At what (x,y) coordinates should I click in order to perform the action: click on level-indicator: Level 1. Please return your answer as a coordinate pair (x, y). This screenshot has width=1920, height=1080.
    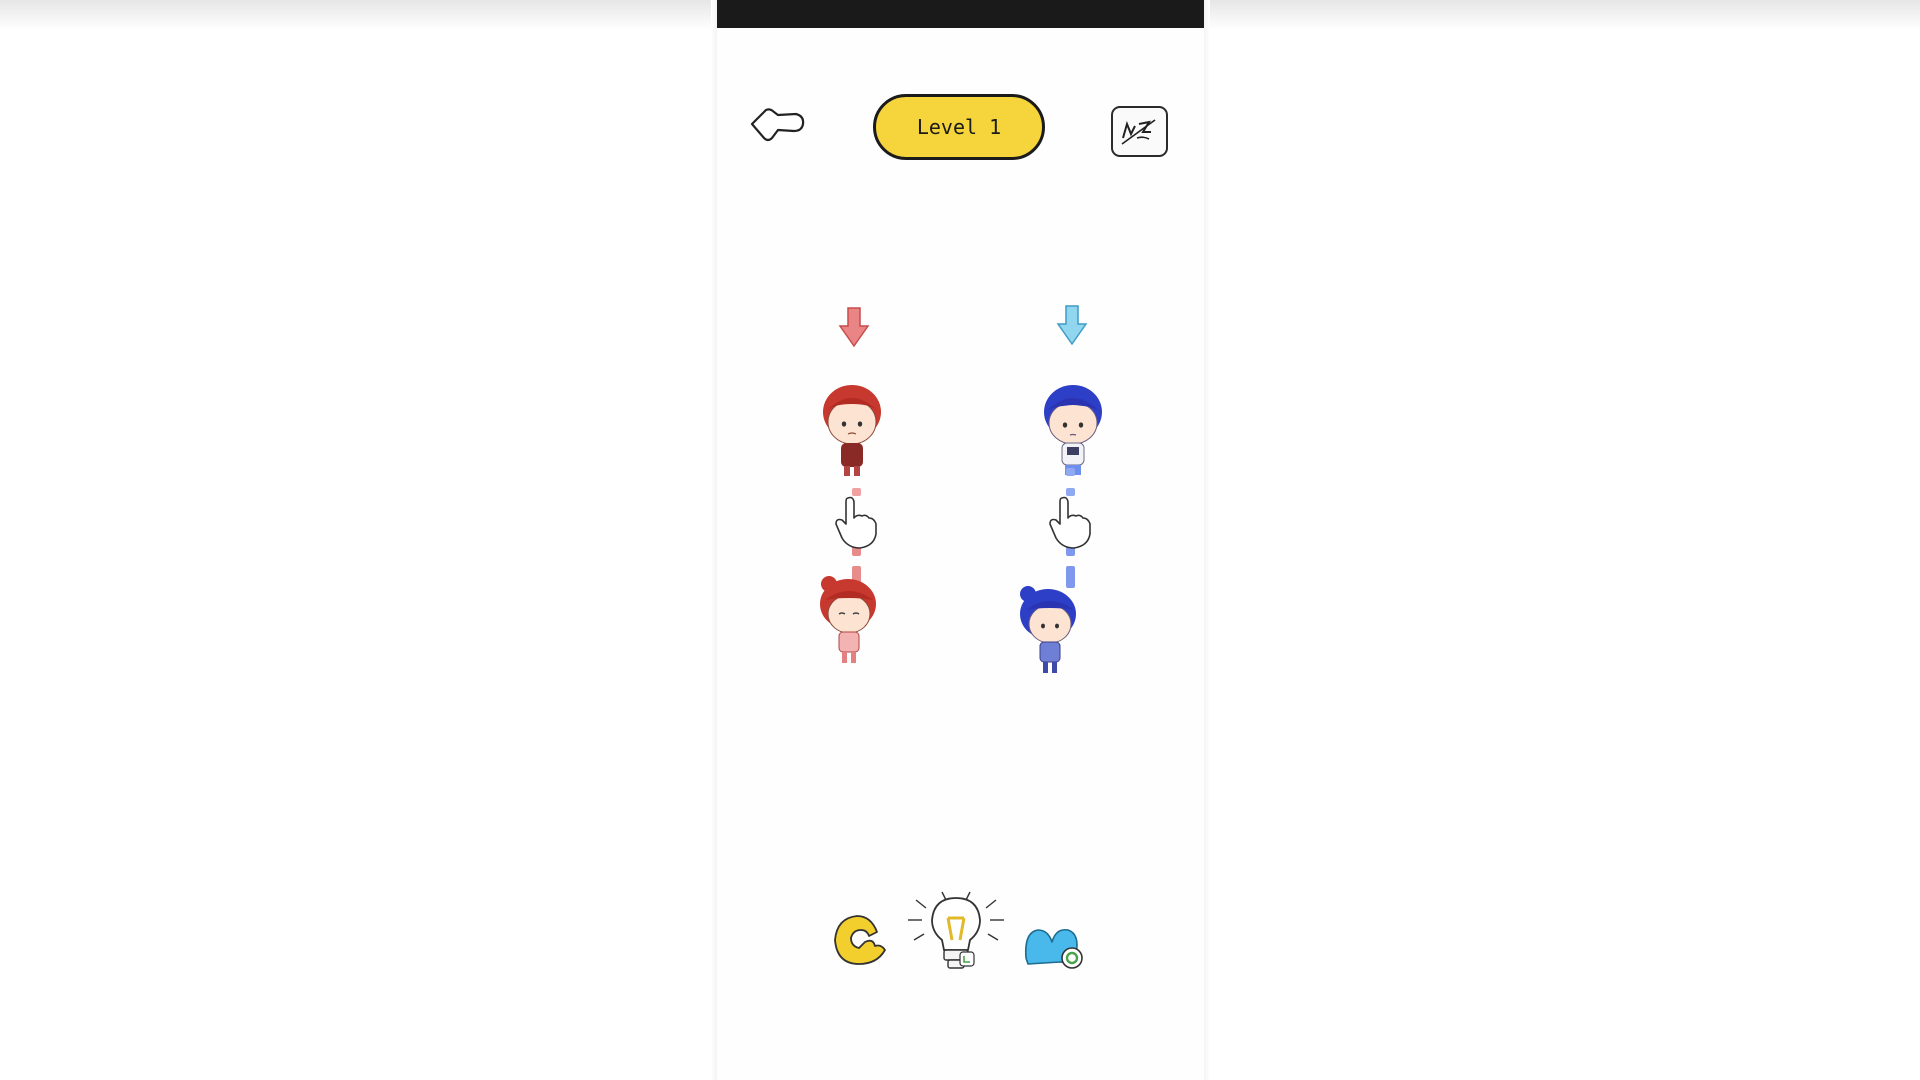
    Looking at the image, I should click on (959, 127).